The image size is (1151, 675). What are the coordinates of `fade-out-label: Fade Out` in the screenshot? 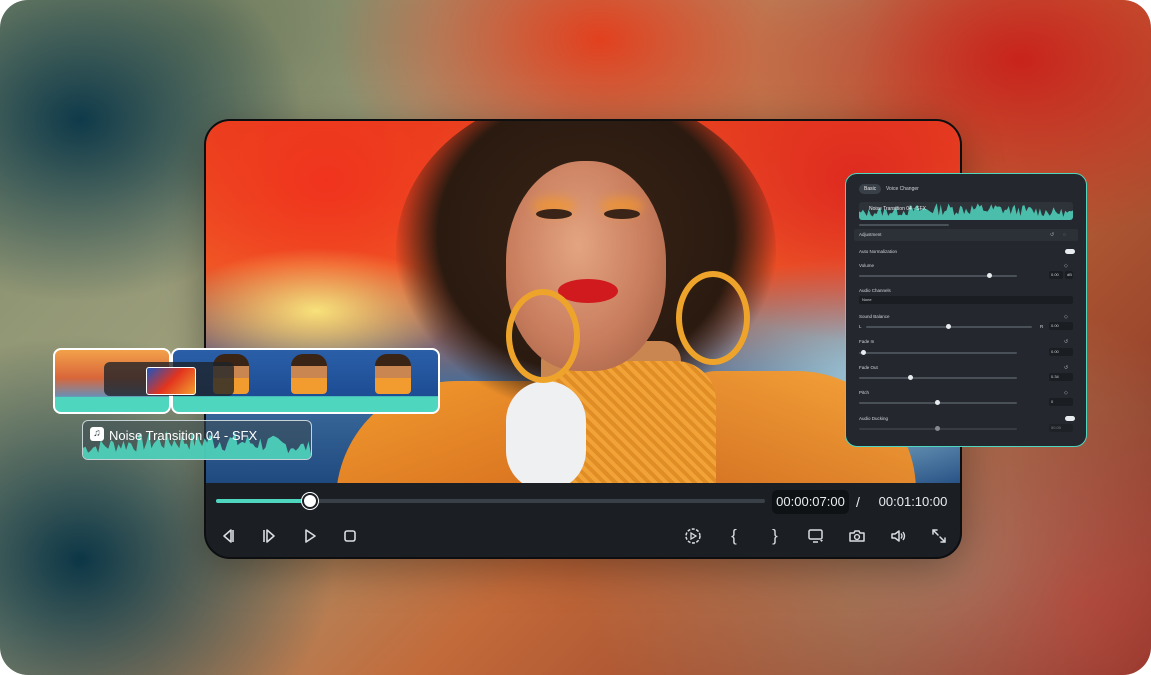 It's located at (868, 367).